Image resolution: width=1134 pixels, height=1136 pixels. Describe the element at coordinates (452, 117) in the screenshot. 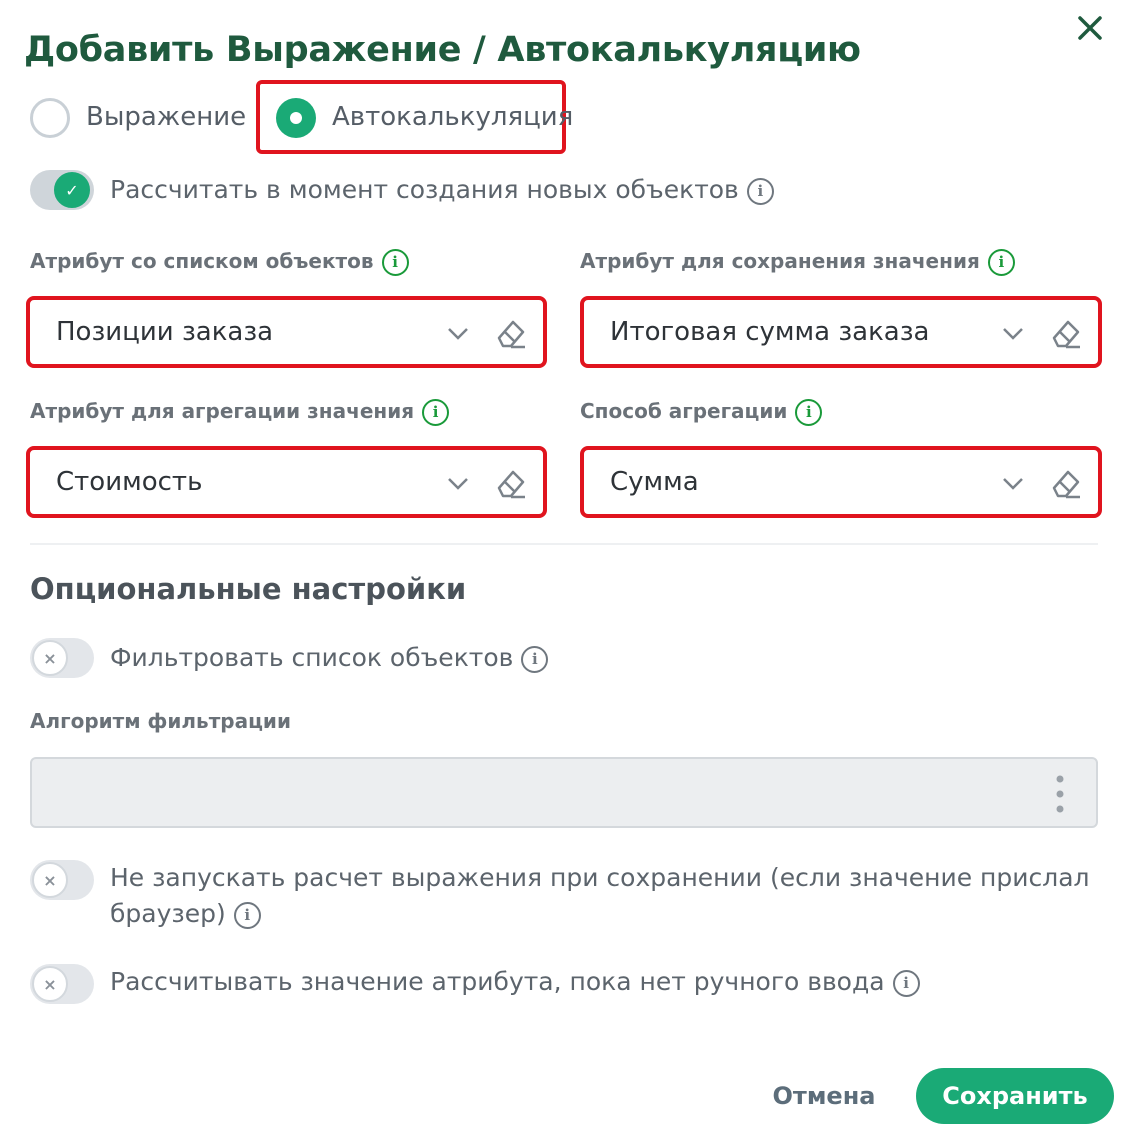

I see `radio-autocalc-label: Автокалькуляция` at that location.